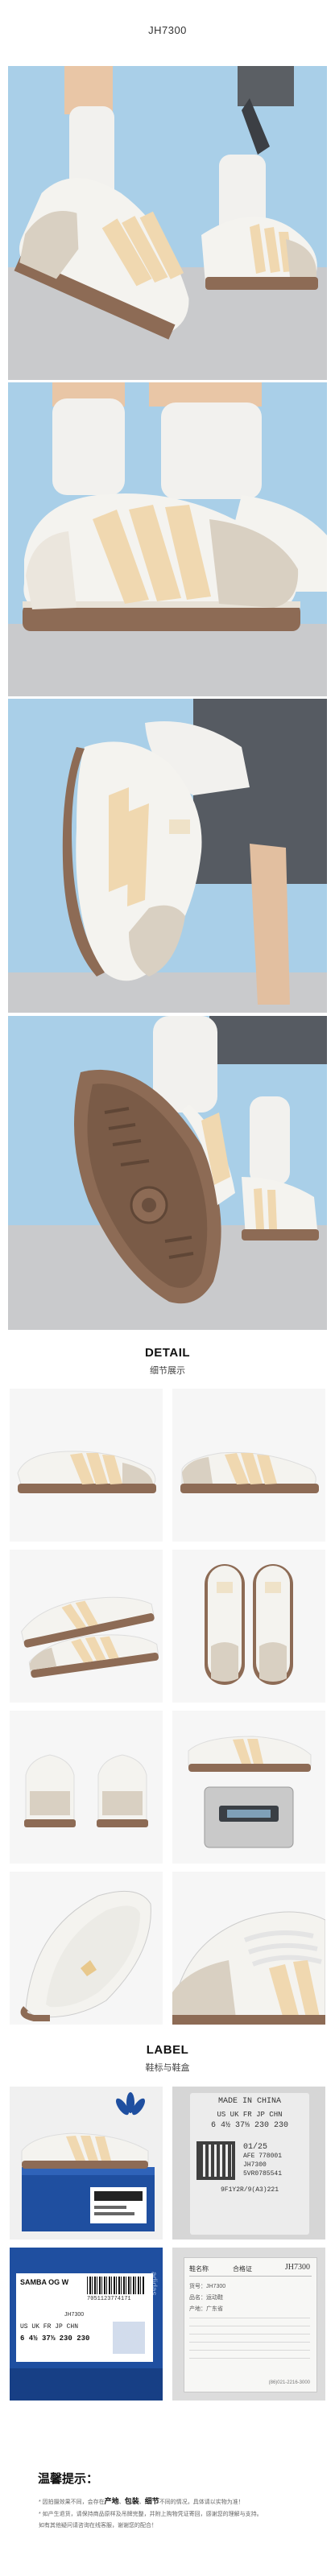 This screenshot has width=335, height=2576. Describe the element at coordinates (167, 2068) in the screenshot. I see `label-title-cn: 鞋标与鞋盒` at that location.